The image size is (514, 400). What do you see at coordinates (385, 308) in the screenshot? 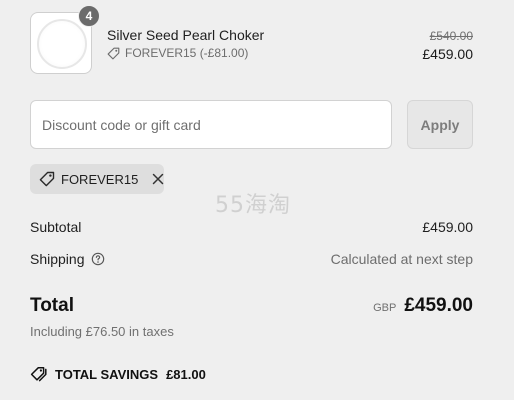
I see `currency-code: GBP` at bounding box center [385, 308].